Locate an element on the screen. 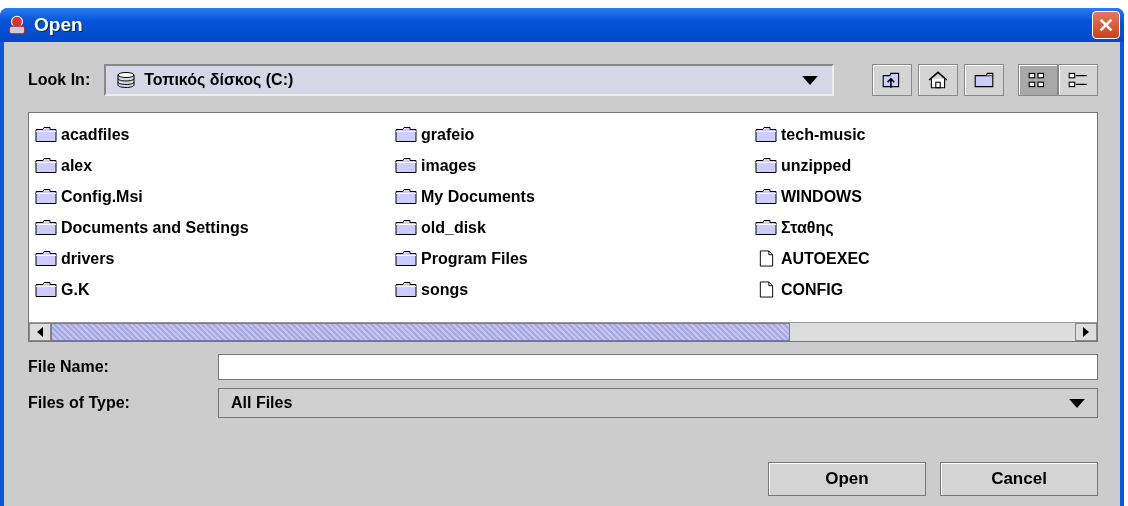  file-name: acadfiles is located at coordinates (95, 134).